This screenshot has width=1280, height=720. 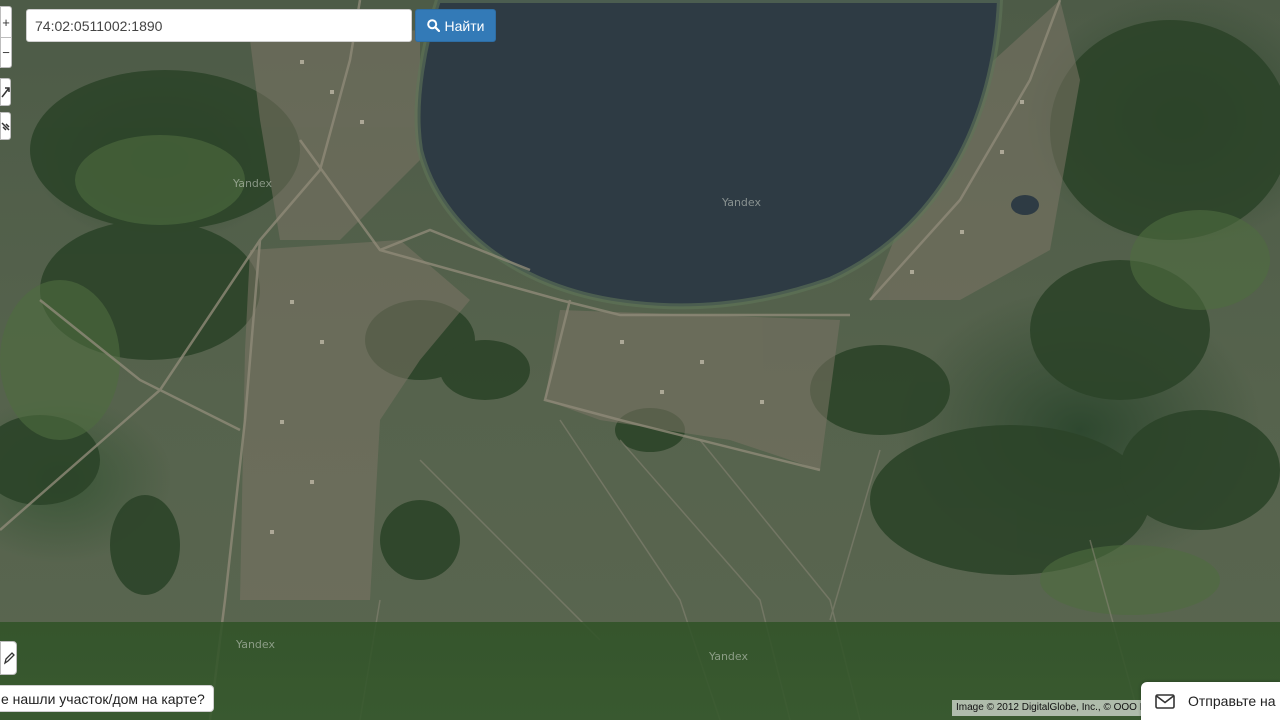 I want to click on search-button: Найти, so click(x=455, y=25).